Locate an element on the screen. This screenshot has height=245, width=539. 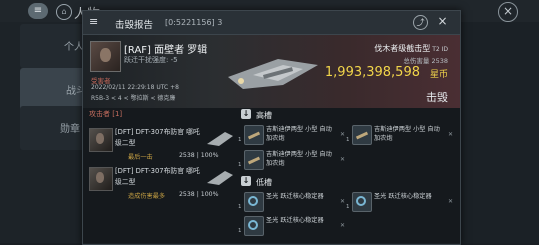
copy-icon: ⤴ is located at coordinates (420, 22).